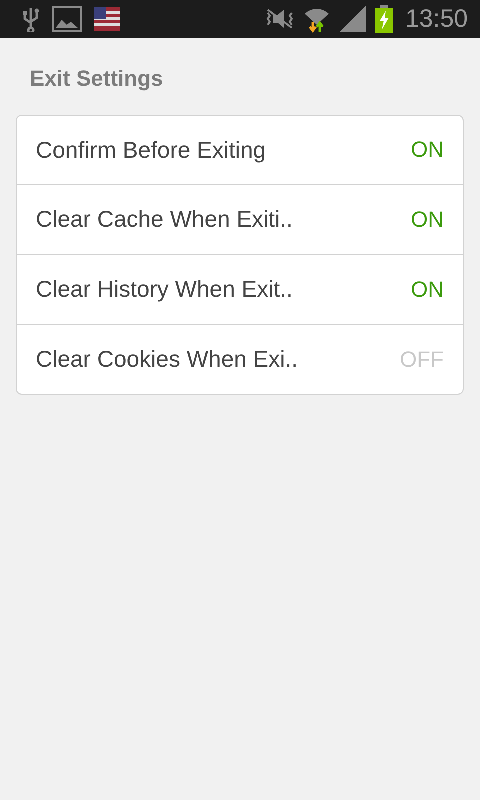 Image resolution: width=480 pixels, height=800 pixels. I want to click on flag-icon, so click(107, 19).